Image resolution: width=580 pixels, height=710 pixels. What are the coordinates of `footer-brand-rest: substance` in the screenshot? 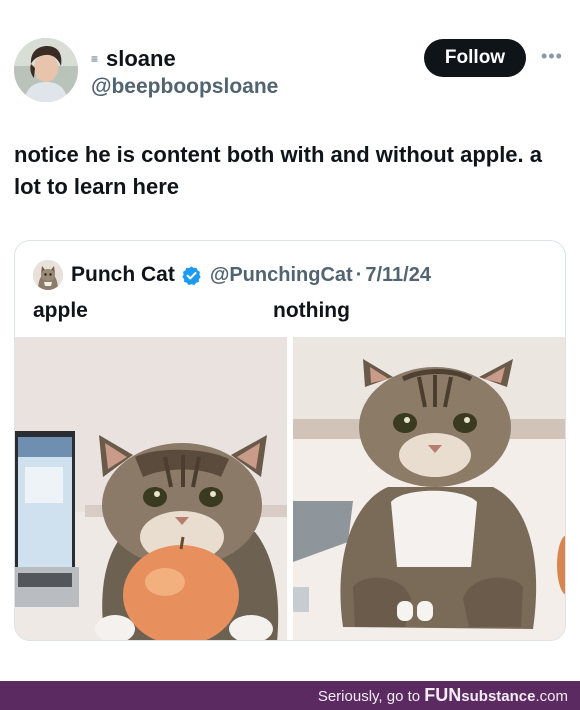 It's located at (498, 696).